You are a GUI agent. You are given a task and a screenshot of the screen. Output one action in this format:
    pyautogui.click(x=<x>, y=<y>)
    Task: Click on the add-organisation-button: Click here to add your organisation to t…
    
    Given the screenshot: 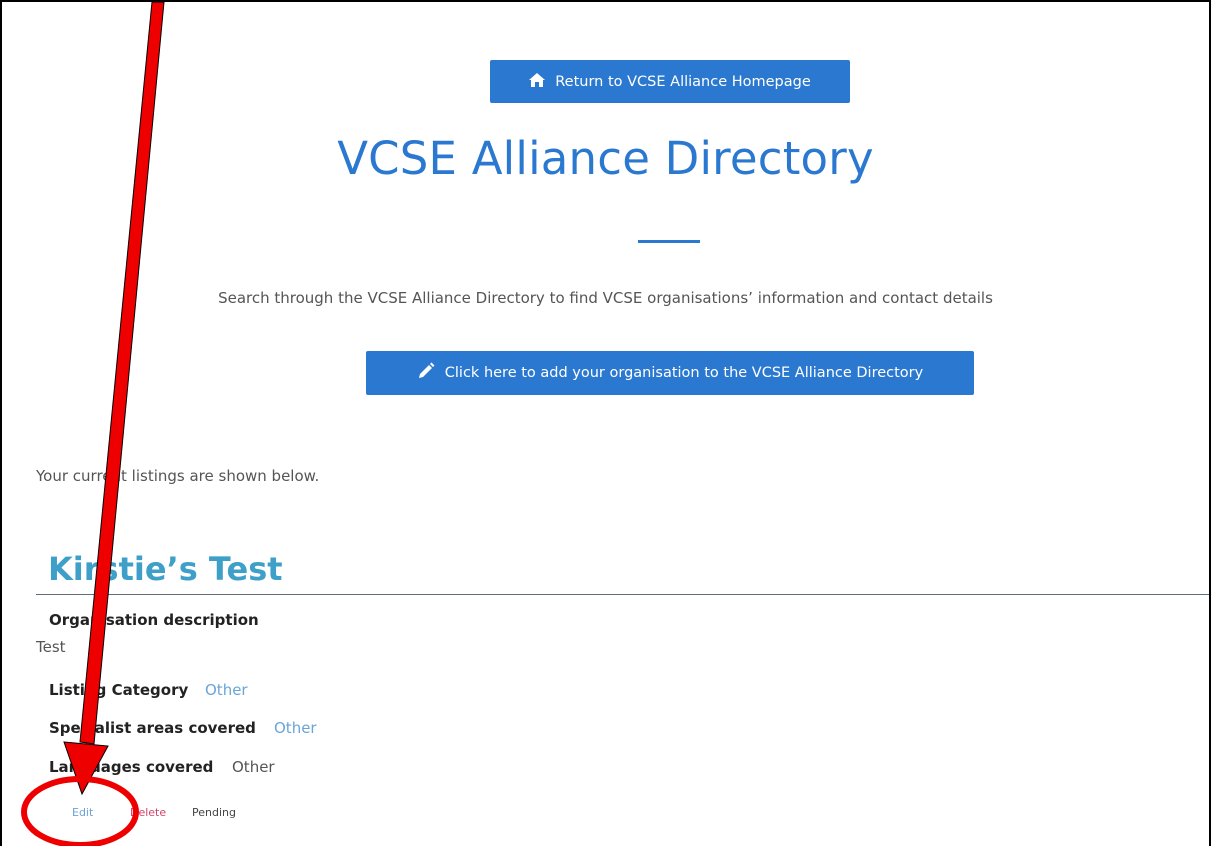 What is the action you would take?
    pyautogui.click(x=670, y=373)
    